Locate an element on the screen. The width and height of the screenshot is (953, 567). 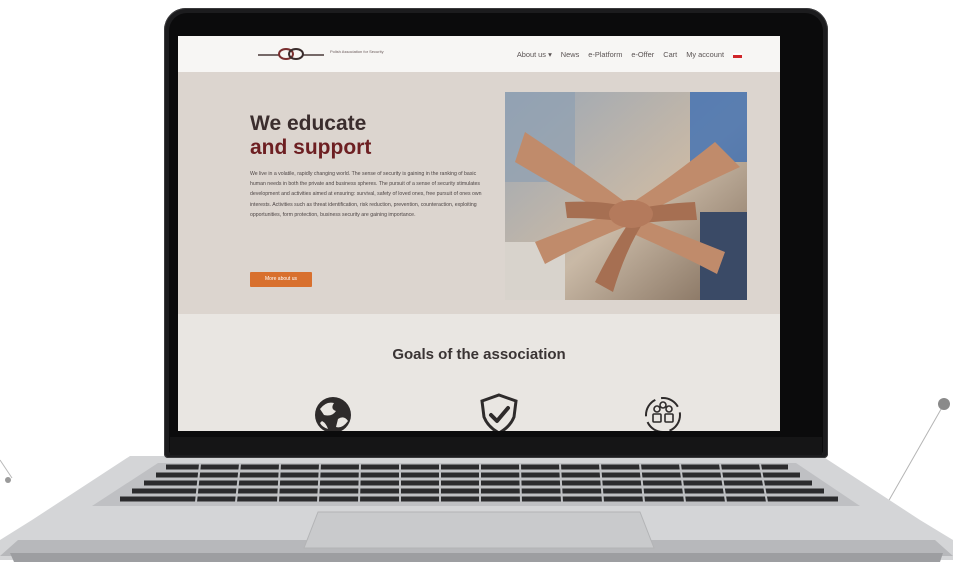
language-flag-icon is located at coordinates (737, 55).